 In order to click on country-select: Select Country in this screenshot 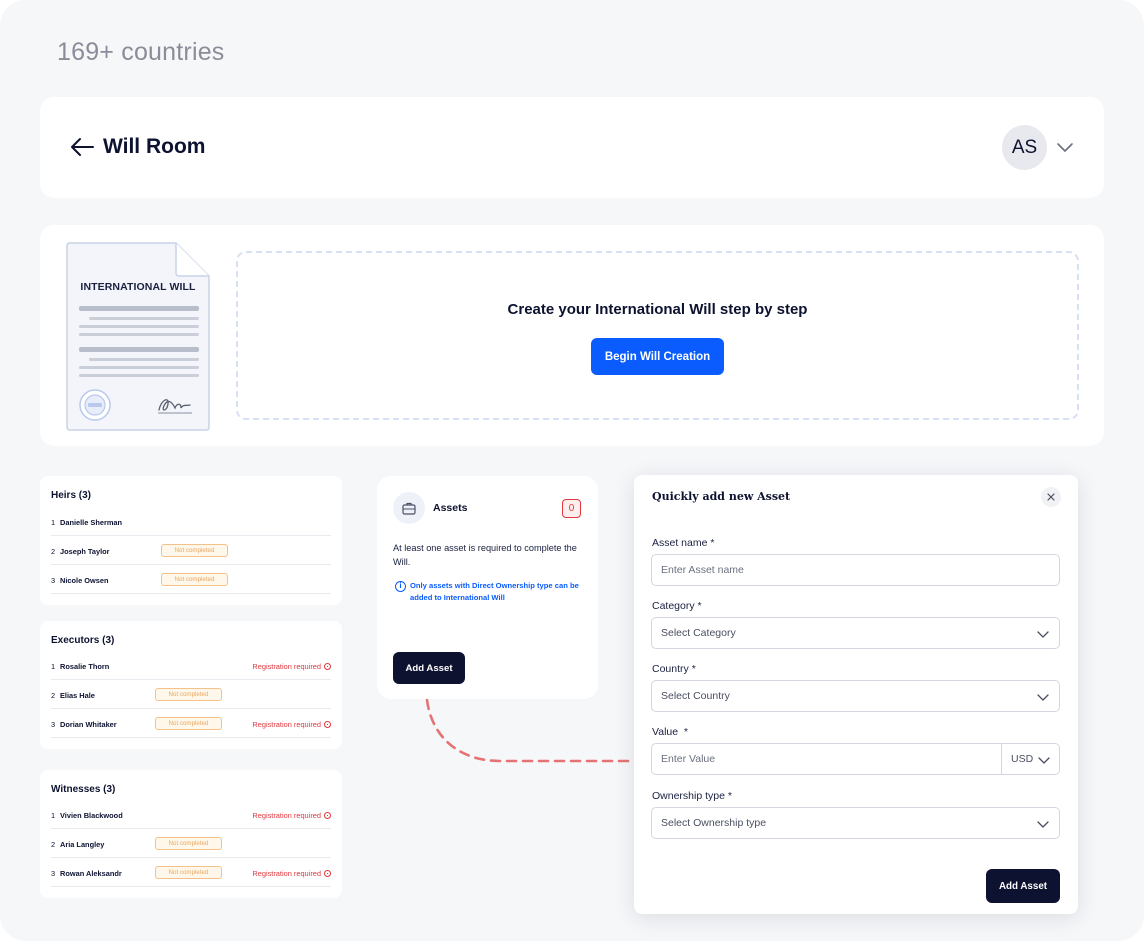, I will do `click(855, 696)`.